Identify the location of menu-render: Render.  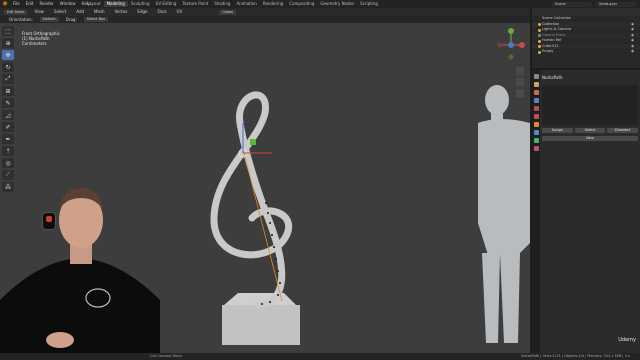
(46, 4).